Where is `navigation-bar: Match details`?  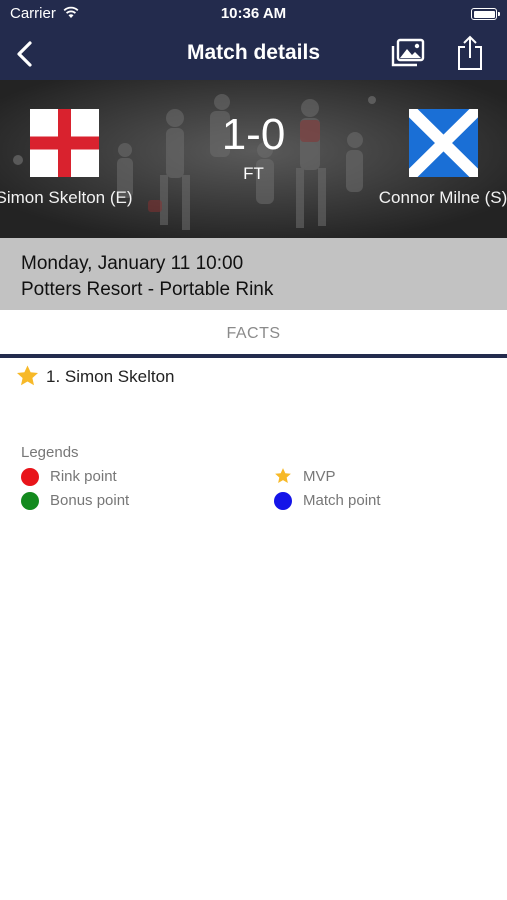 navigation-bar: Match details is located at coordinates (253, 54).